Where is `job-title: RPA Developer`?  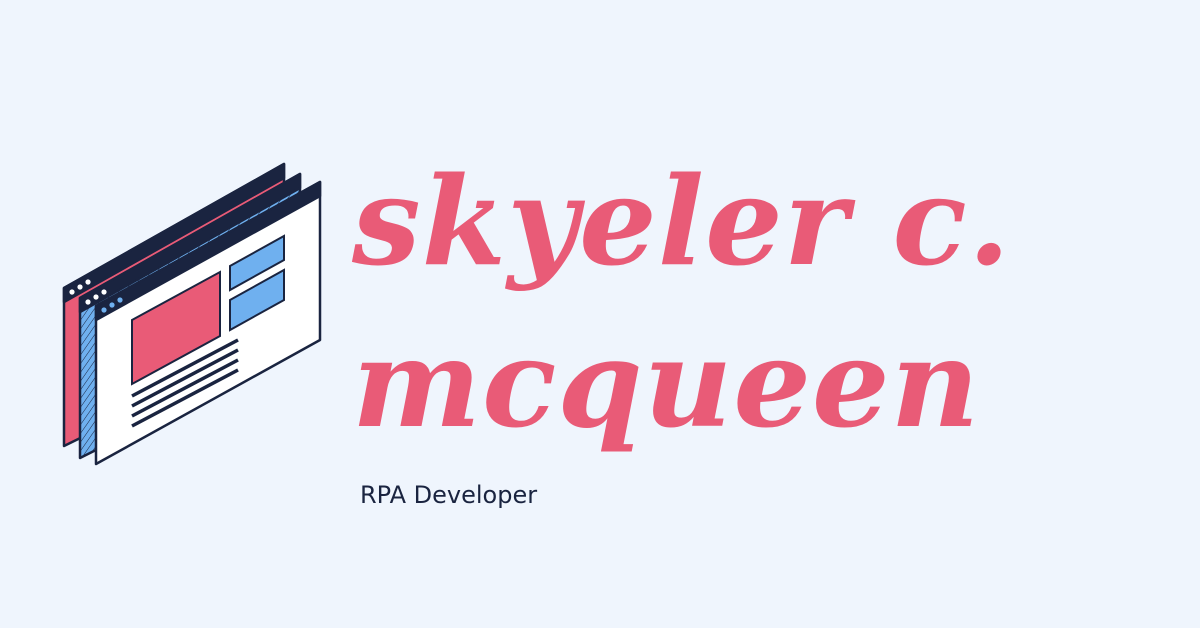 job-title: RPA Developer is located at coordinates (449, 495).